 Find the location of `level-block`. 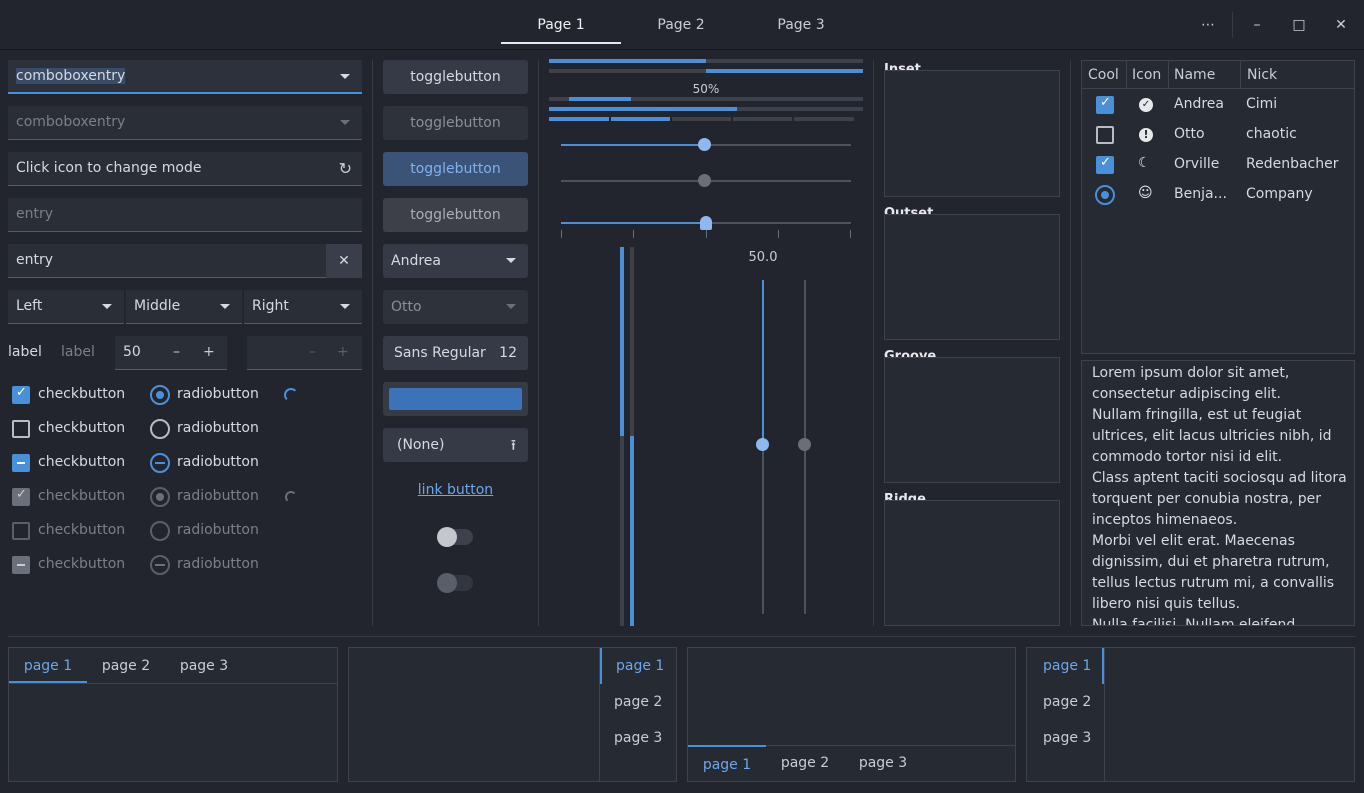

level-block is located at coordinates (640, 119).